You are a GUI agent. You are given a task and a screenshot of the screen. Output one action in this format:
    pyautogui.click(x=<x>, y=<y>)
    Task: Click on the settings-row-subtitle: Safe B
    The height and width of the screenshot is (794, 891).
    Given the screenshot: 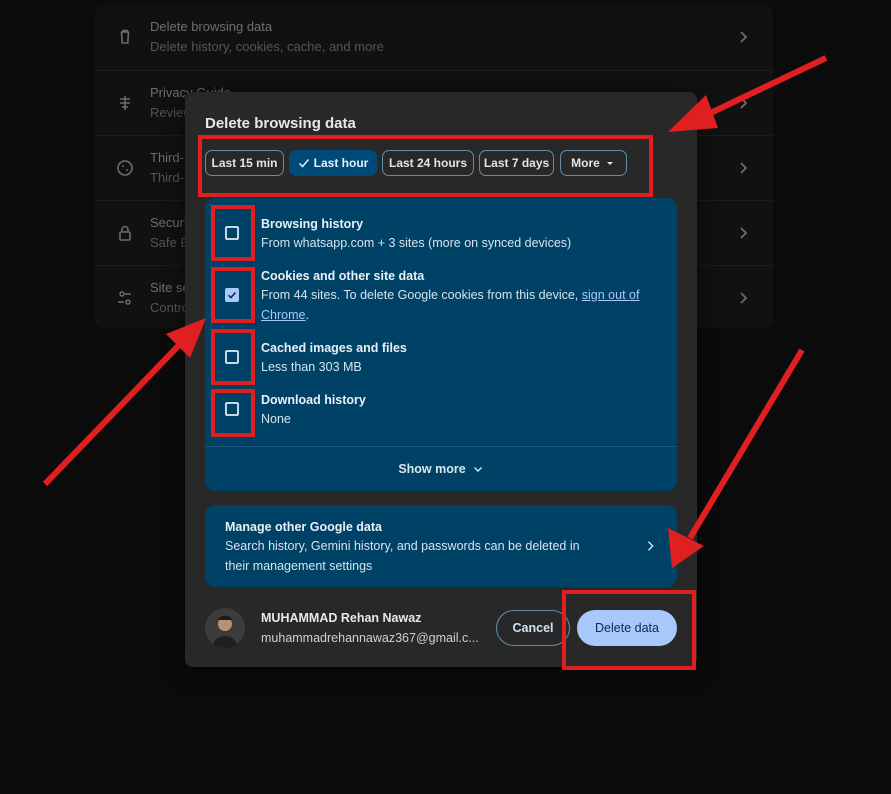 What is the action you would take?
    pyautogui.click(x=170, y=242)
    